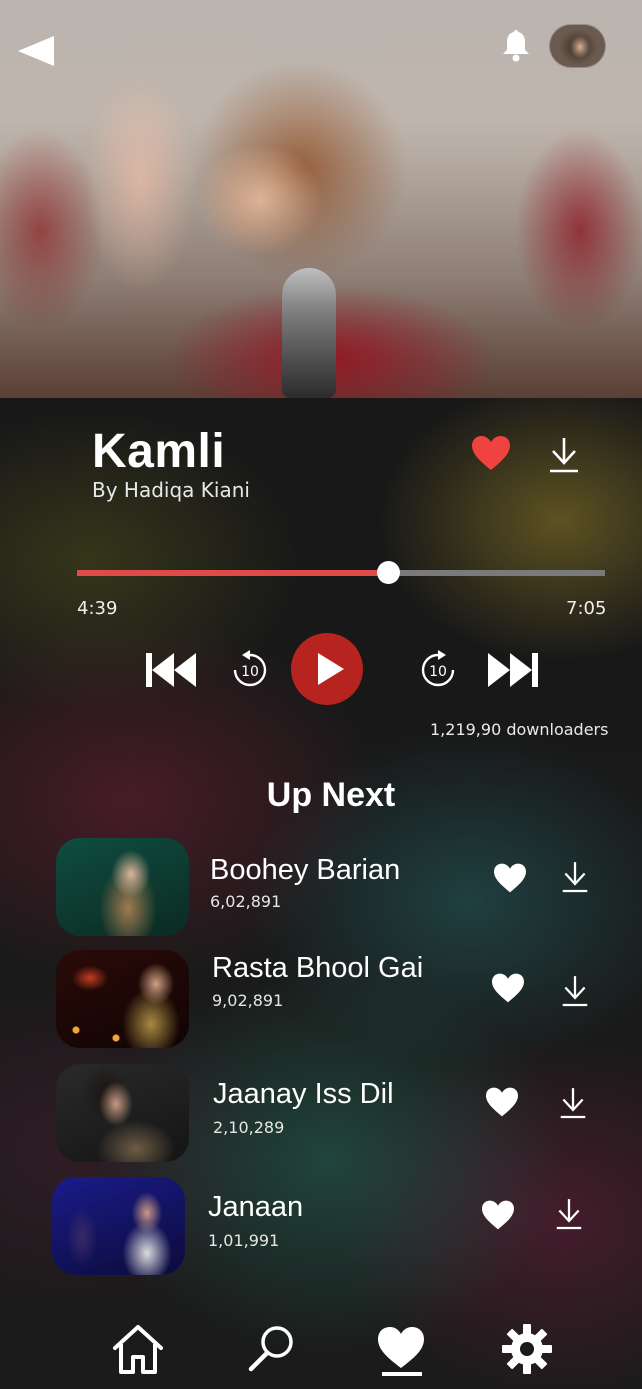 This screenshot has width=642, height=1389. I want to click on replay-10-icon: 10, so click(250, 668).